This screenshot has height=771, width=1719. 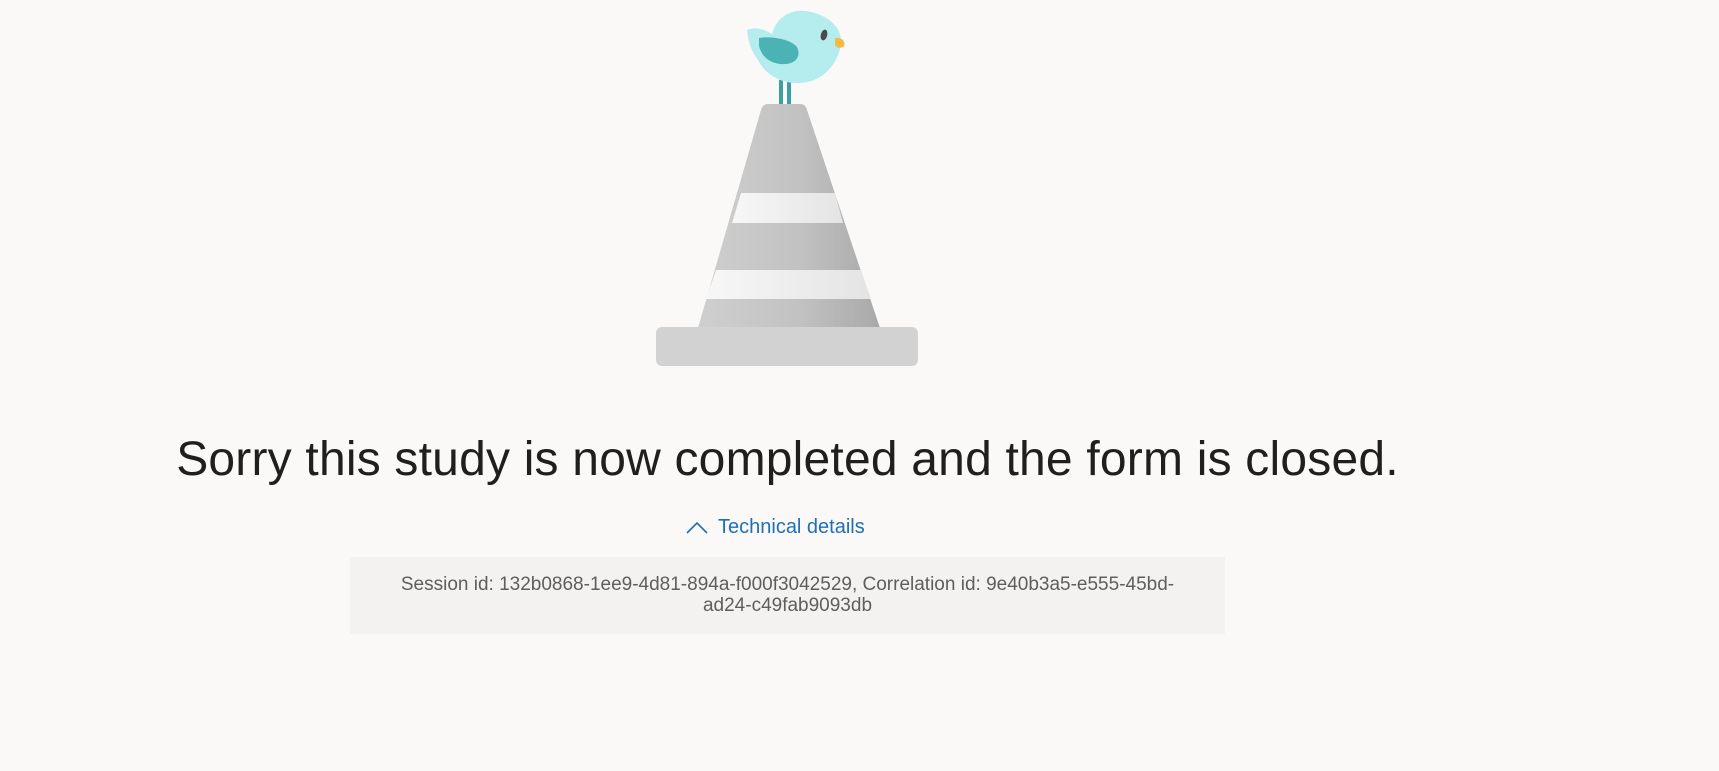 I want to click on bird-legs, so click(x=785, y=92).